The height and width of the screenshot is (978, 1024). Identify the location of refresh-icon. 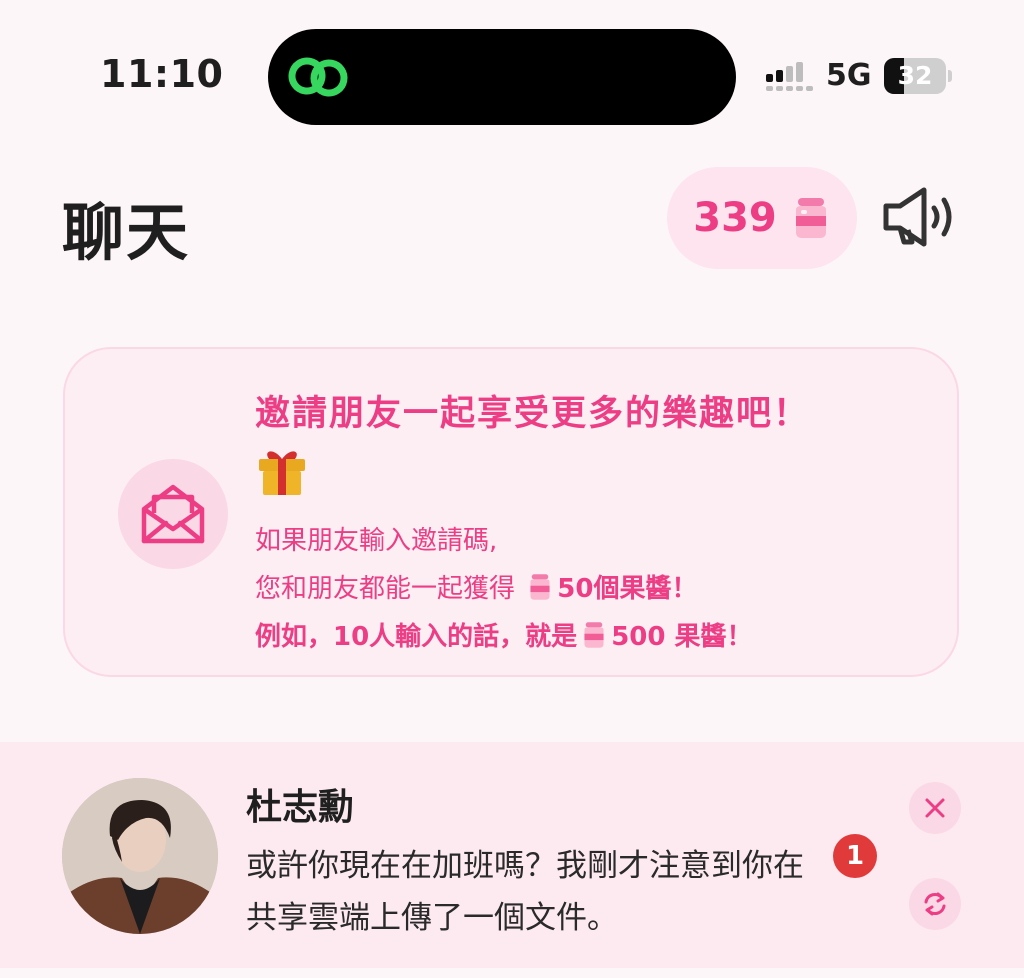
(935, 904).